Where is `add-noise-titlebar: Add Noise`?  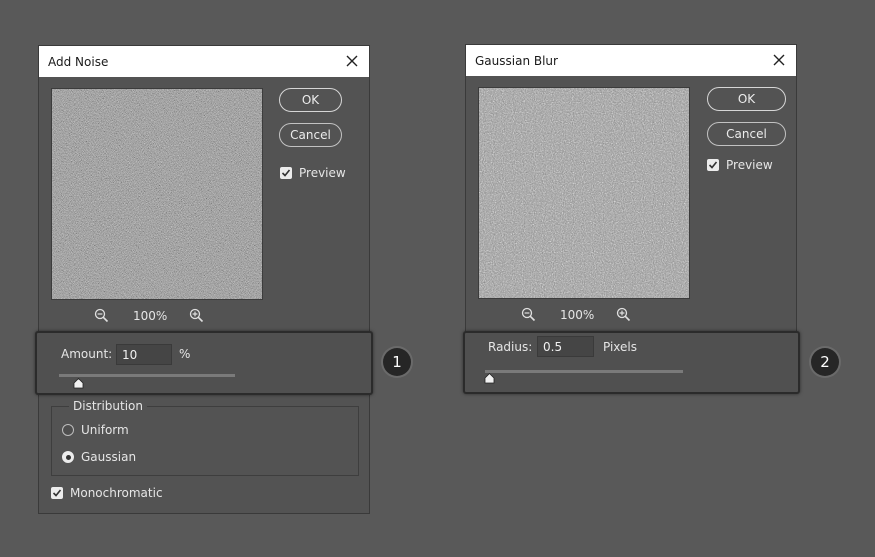
add-noise-titlebar: Add Noise is located at coordinates (204, 61).